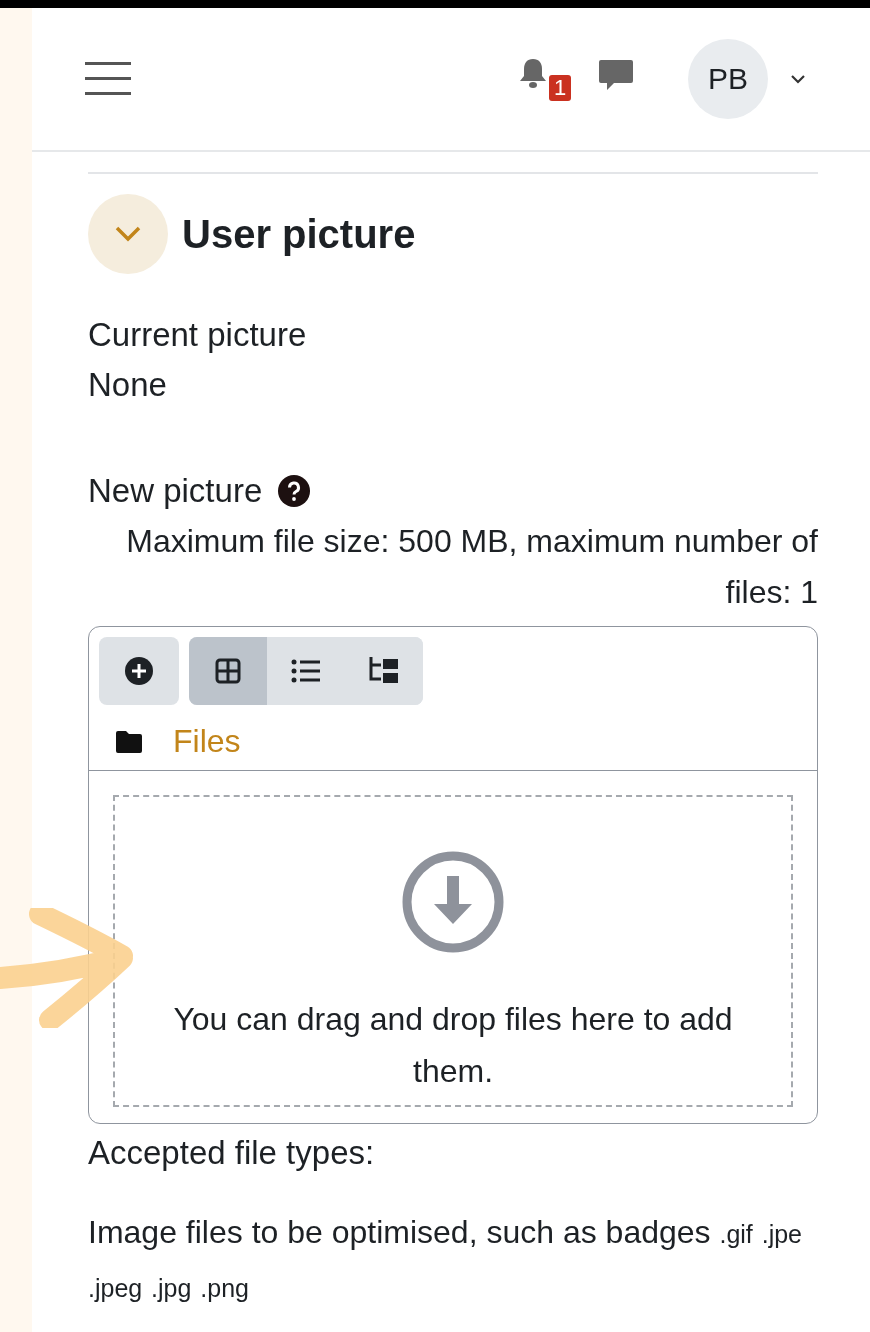  Describe the element at coordinates (399, 1232) in the screenshot. I see `file-types-description: Image files to be optimised, such as badges` at that location.